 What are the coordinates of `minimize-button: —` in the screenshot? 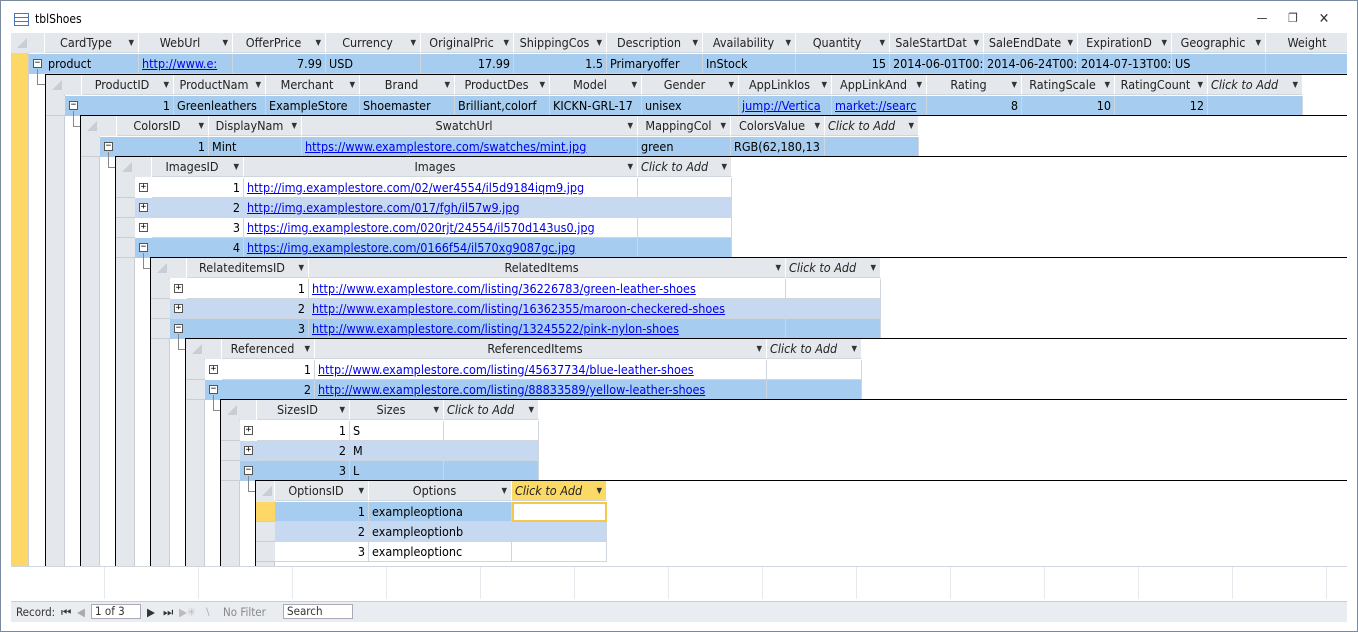 It's located at (1262, 19).